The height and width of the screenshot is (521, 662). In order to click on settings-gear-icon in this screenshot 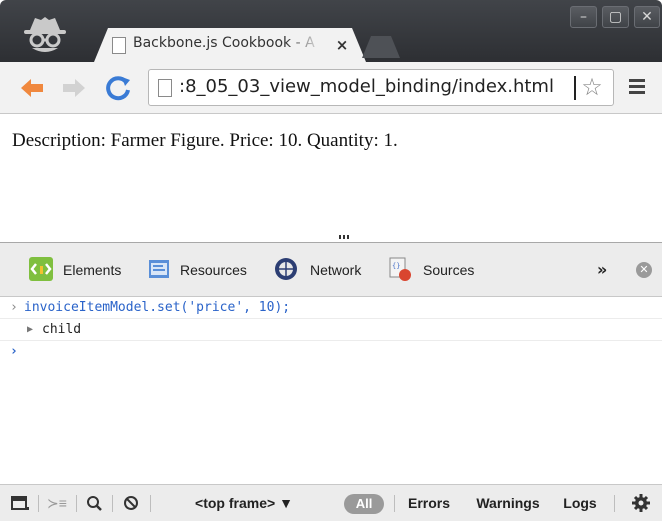, I will do `click(641, 503)`.